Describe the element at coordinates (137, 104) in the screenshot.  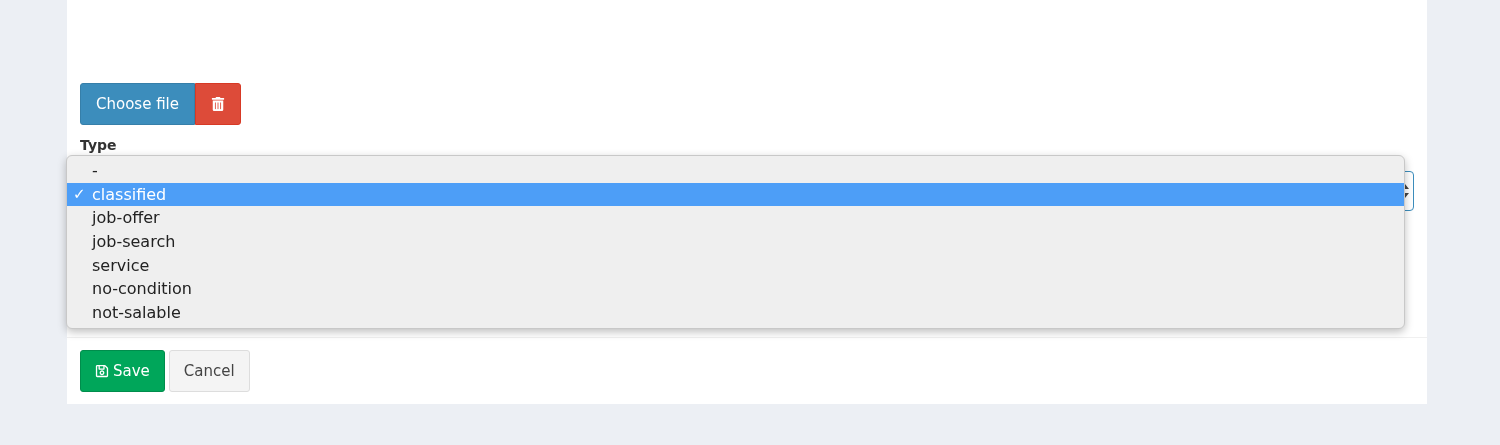
I see `choose-file-button: Choose file` at that location.